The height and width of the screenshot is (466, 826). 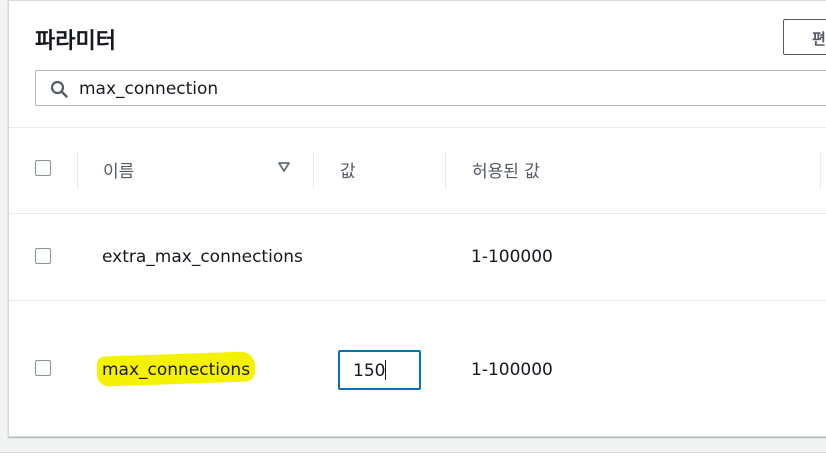 I want to click on column-header-value: 값, so click(x=348, y=172).